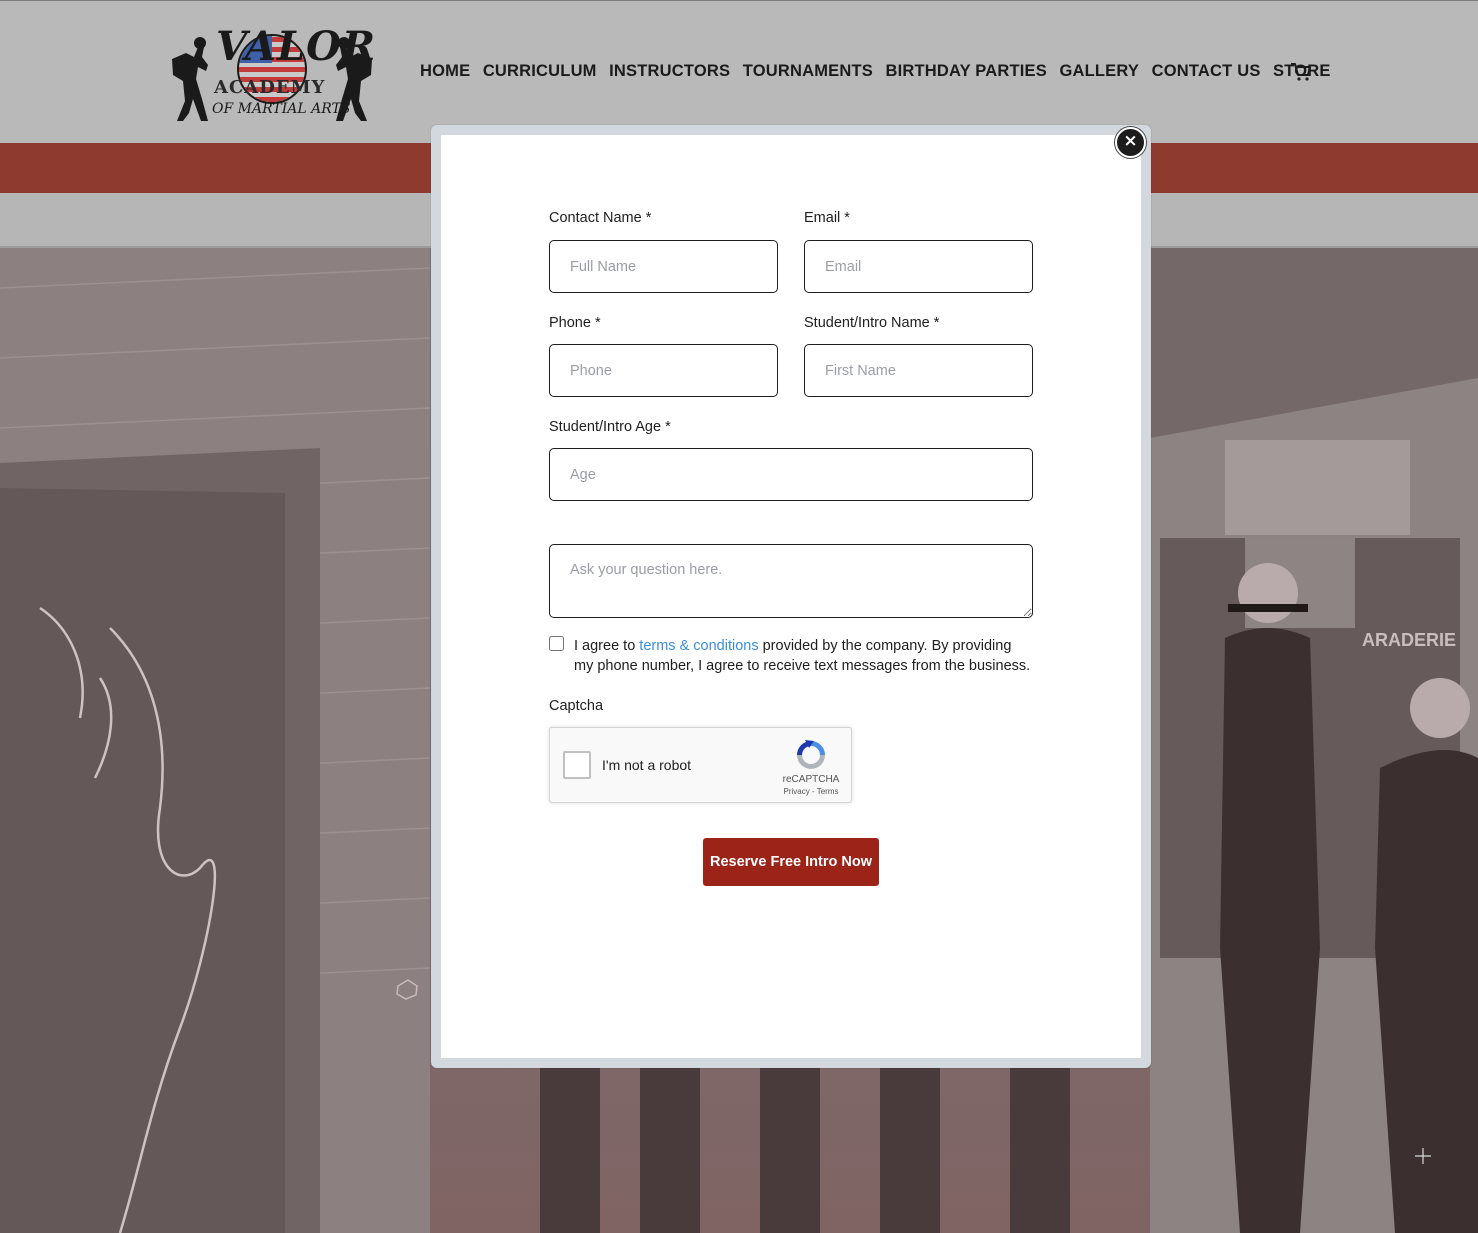 The width and height of the screenshot is (1478, 1233). I want to click on student-name-label: Student/Intro Name *, so click(872, 323).